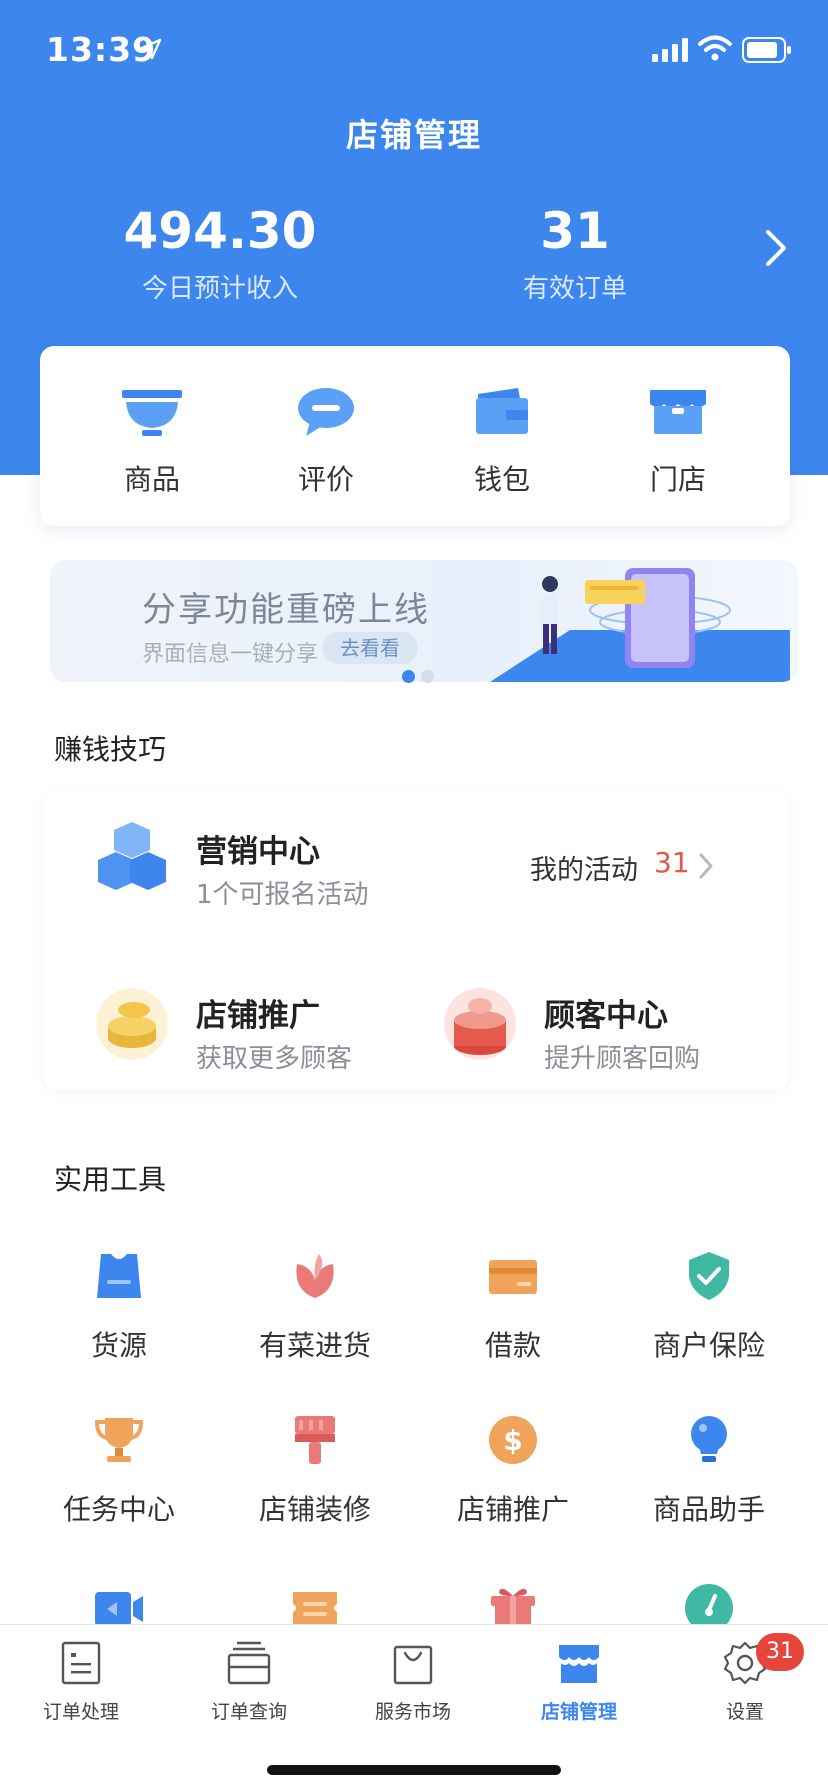  Describe the element at coordinates (579, 1664) in the screenshot. I see `shop-icon` at that location.